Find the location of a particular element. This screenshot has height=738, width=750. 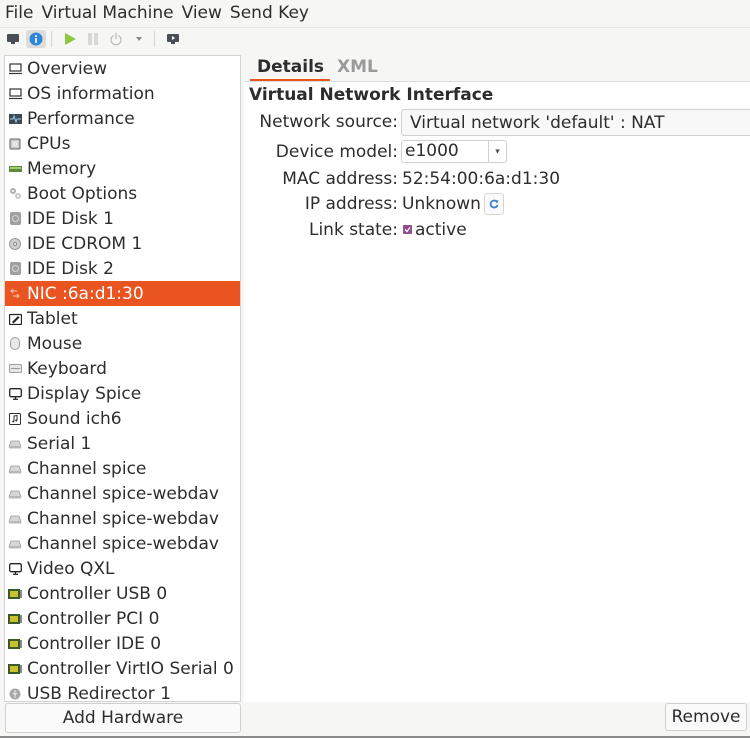

power-icon is located at coordinates (116, 39).